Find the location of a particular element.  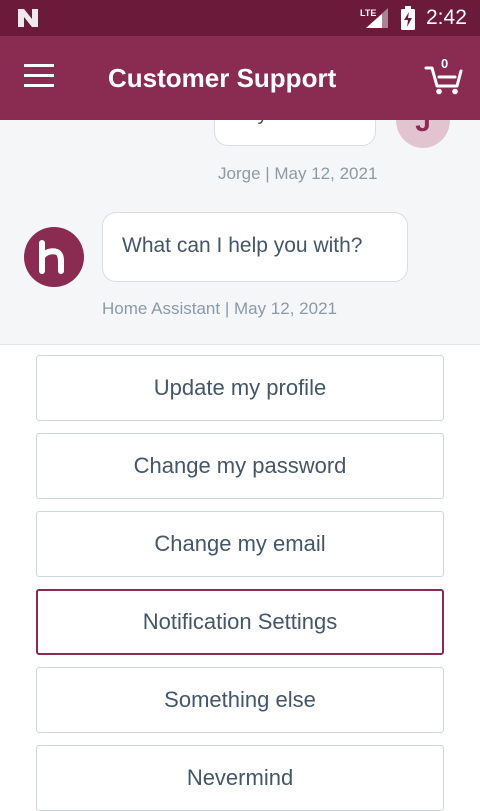

lte-signal-icon: LTE is located at coordinates (374, 18).